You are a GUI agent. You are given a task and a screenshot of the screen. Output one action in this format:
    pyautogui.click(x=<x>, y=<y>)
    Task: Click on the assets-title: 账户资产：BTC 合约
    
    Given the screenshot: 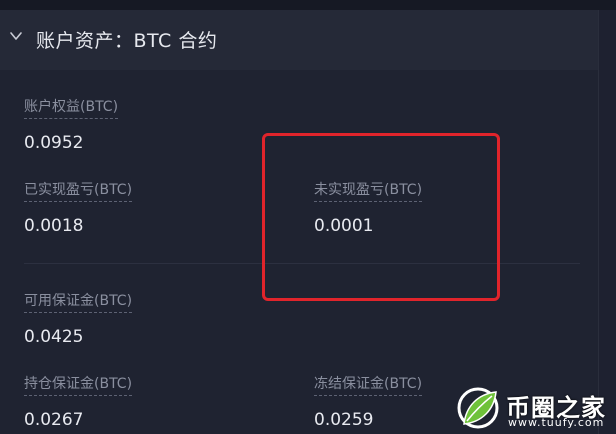 What is the action you would take?
    pyautogui.click(x=127, y=41)
    